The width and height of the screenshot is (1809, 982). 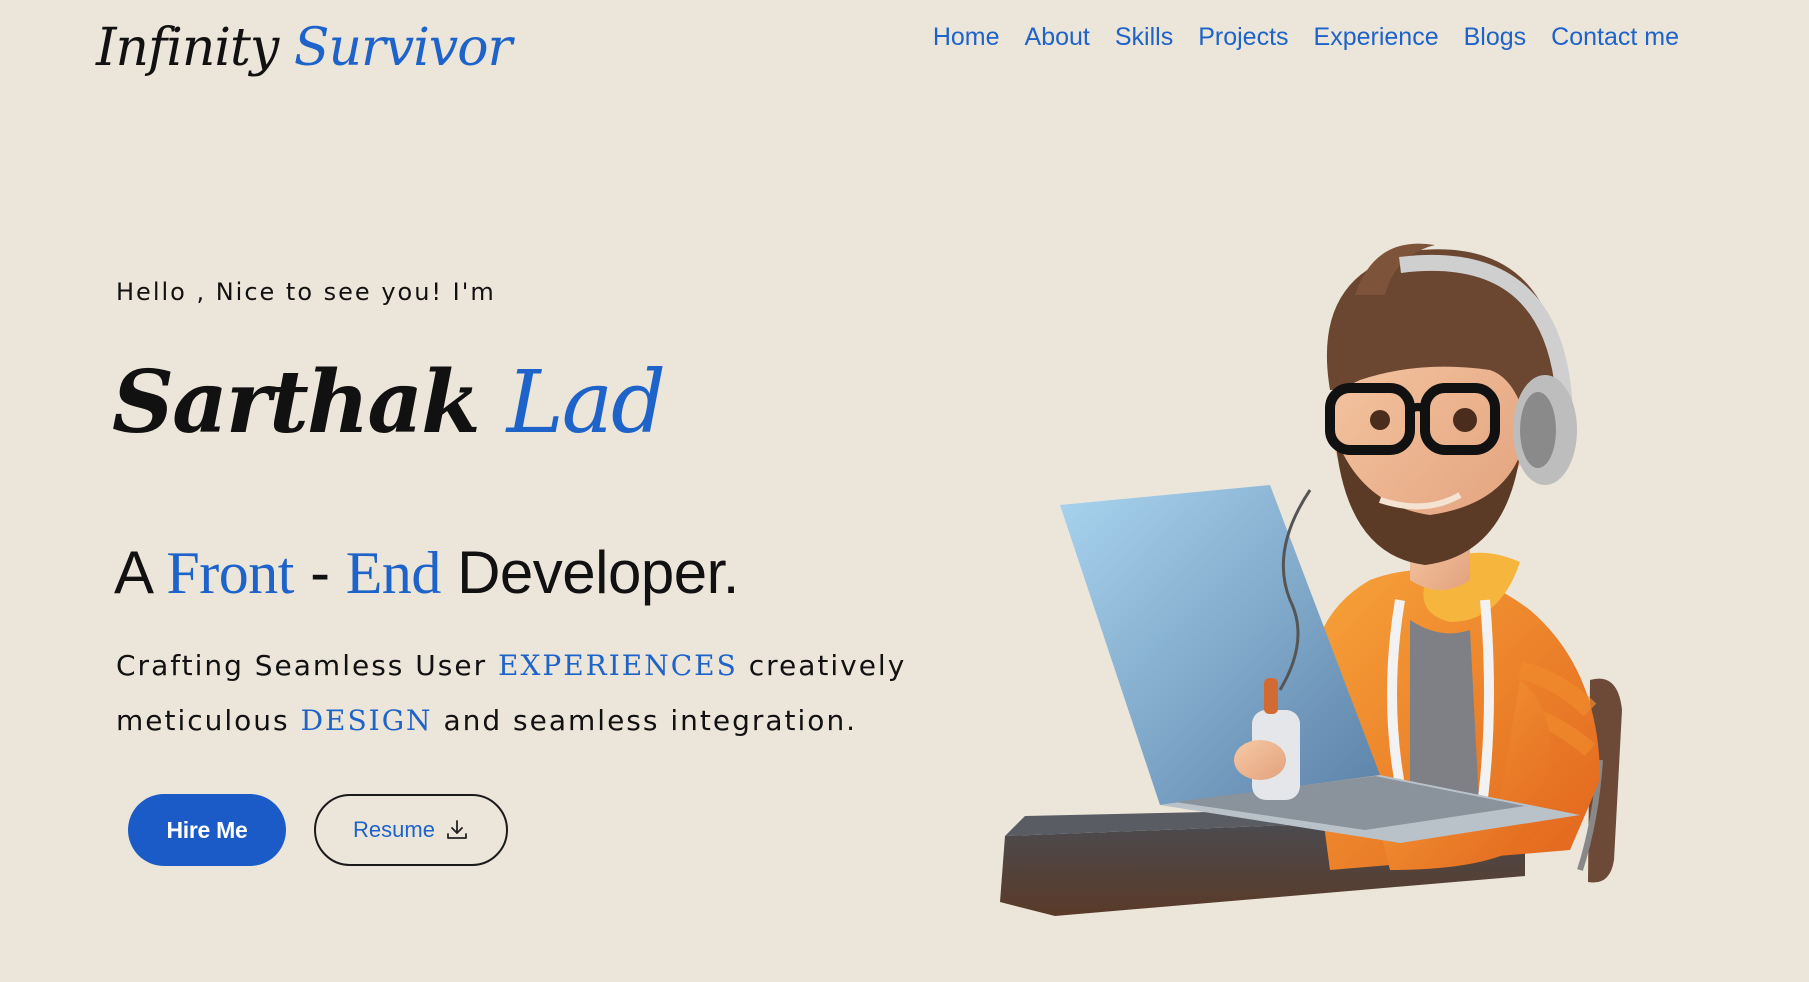 What do you see at coordinates (1243, 37) in the screenshot?
I see `nav-projects: Projects` at bounding box center [1243, 37].